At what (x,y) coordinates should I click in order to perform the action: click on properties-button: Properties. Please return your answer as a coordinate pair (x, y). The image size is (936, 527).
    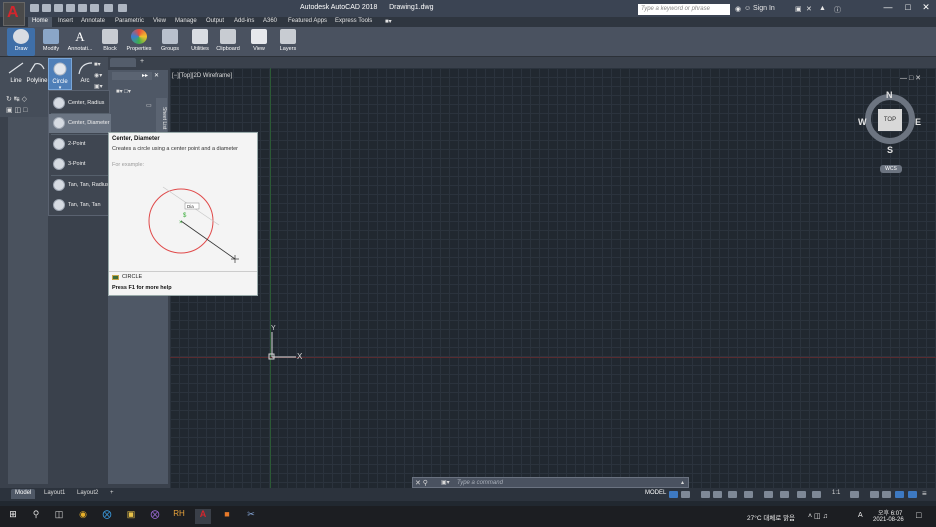
    Looking at the image, I should click on (139, 42).